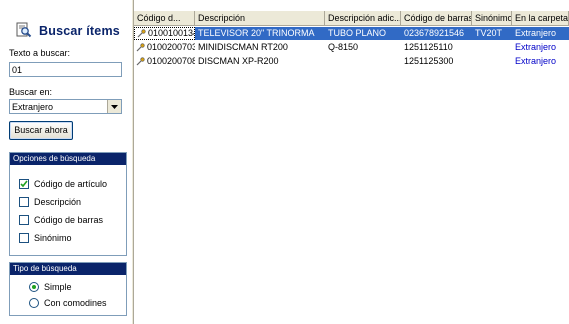 The height and width of the screenshot is (324, 569). Describe the element at coordinates (114, 106) in the screenshot. I see `dropdown-arrow-icon` at that location.